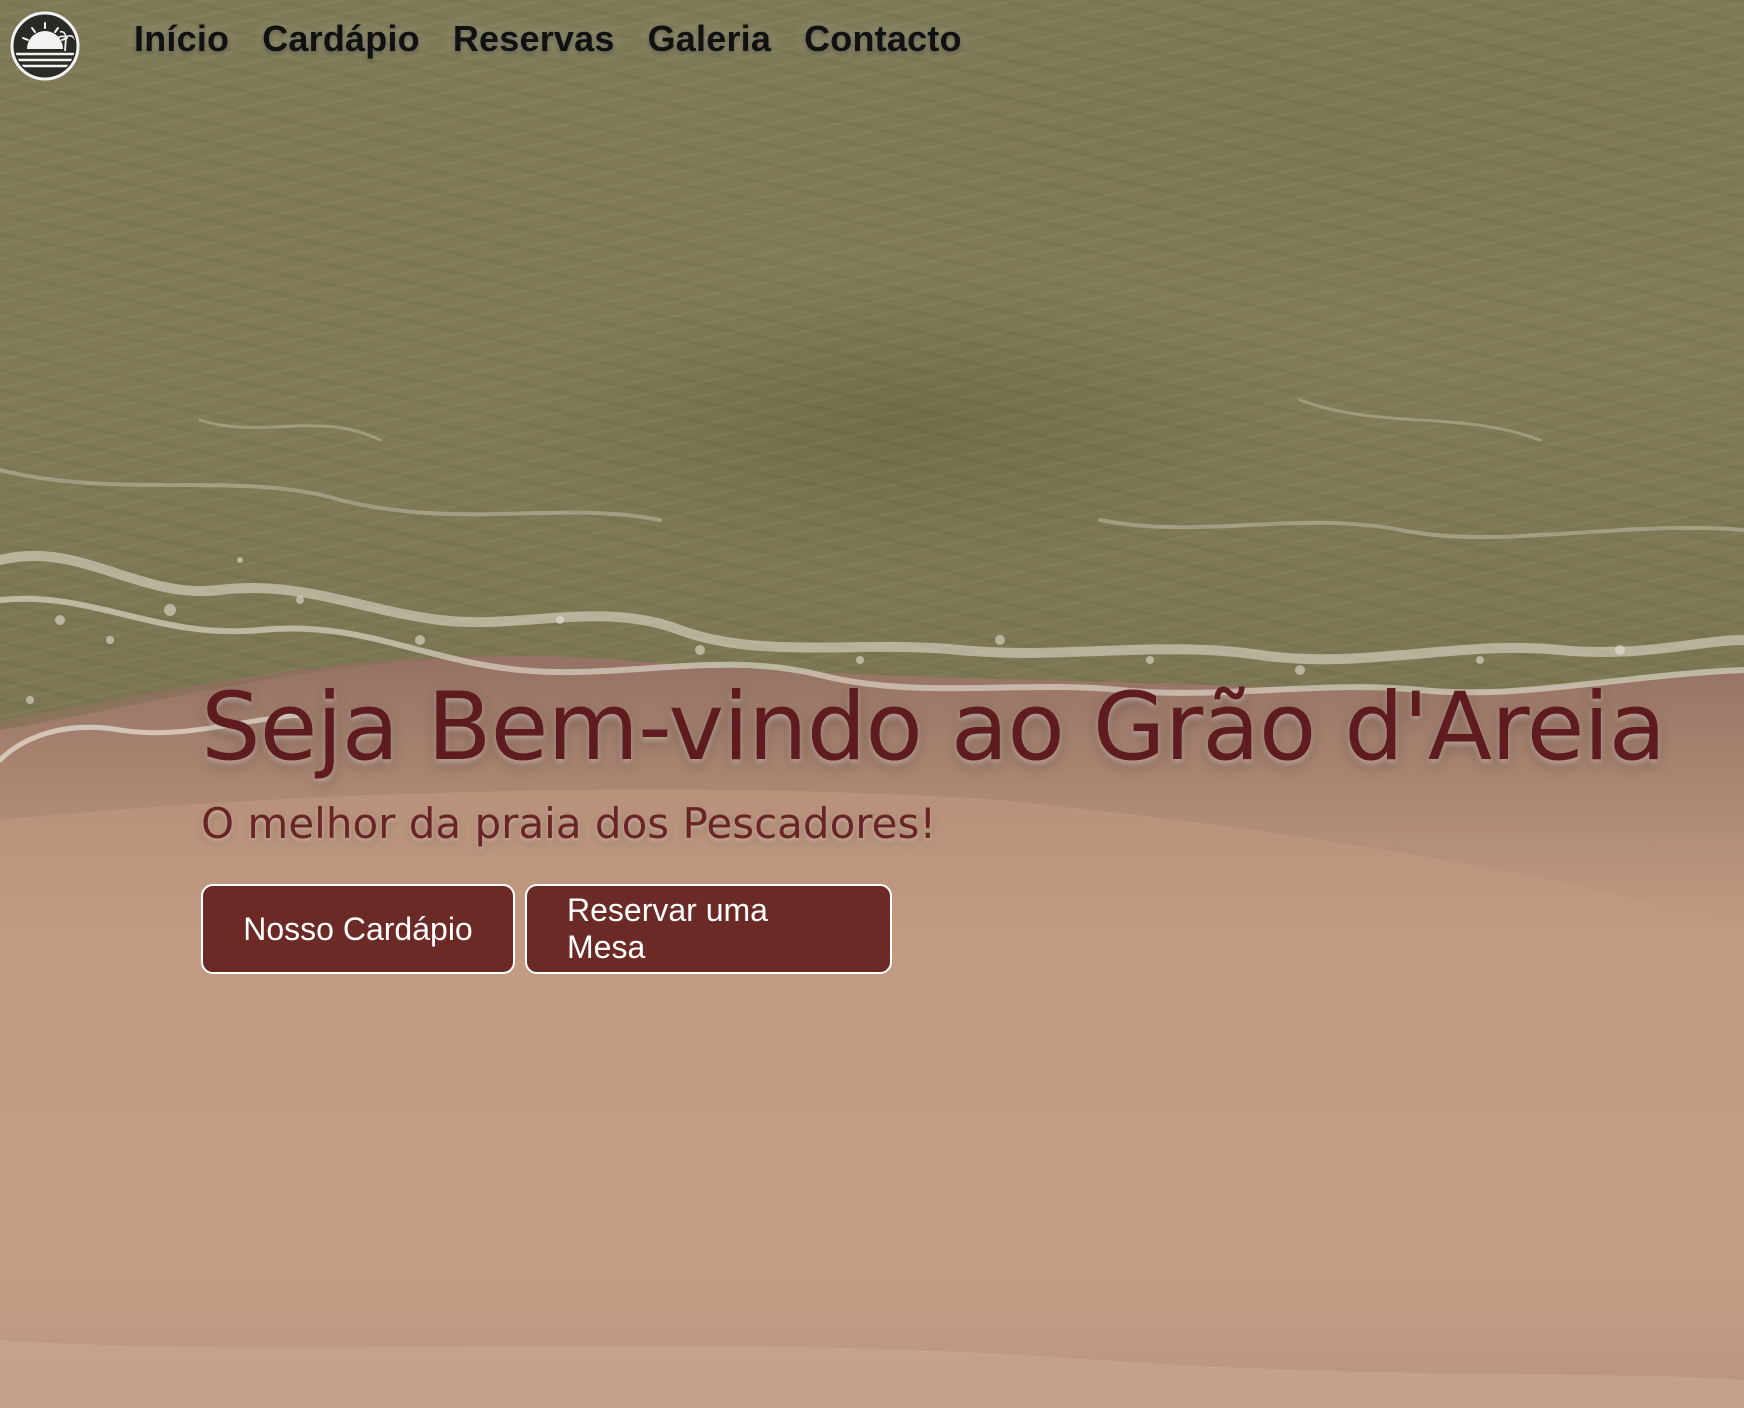 The image size is (1744, 1408). What do you see at coordinates (708, 929) in the screenshot?
I see `reserve-table-button: Reservar uma Mesa` at bounding box center [708, 929].